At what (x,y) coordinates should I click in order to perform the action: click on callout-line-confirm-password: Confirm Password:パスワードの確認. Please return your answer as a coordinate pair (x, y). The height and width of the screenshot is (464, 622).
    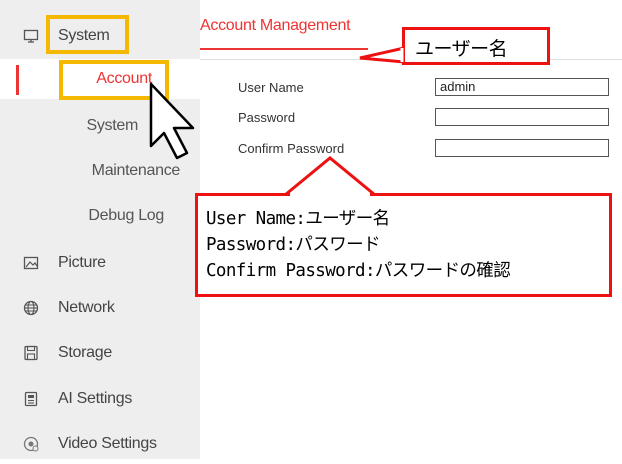
    Looking at the image, I should click on (358, 271).